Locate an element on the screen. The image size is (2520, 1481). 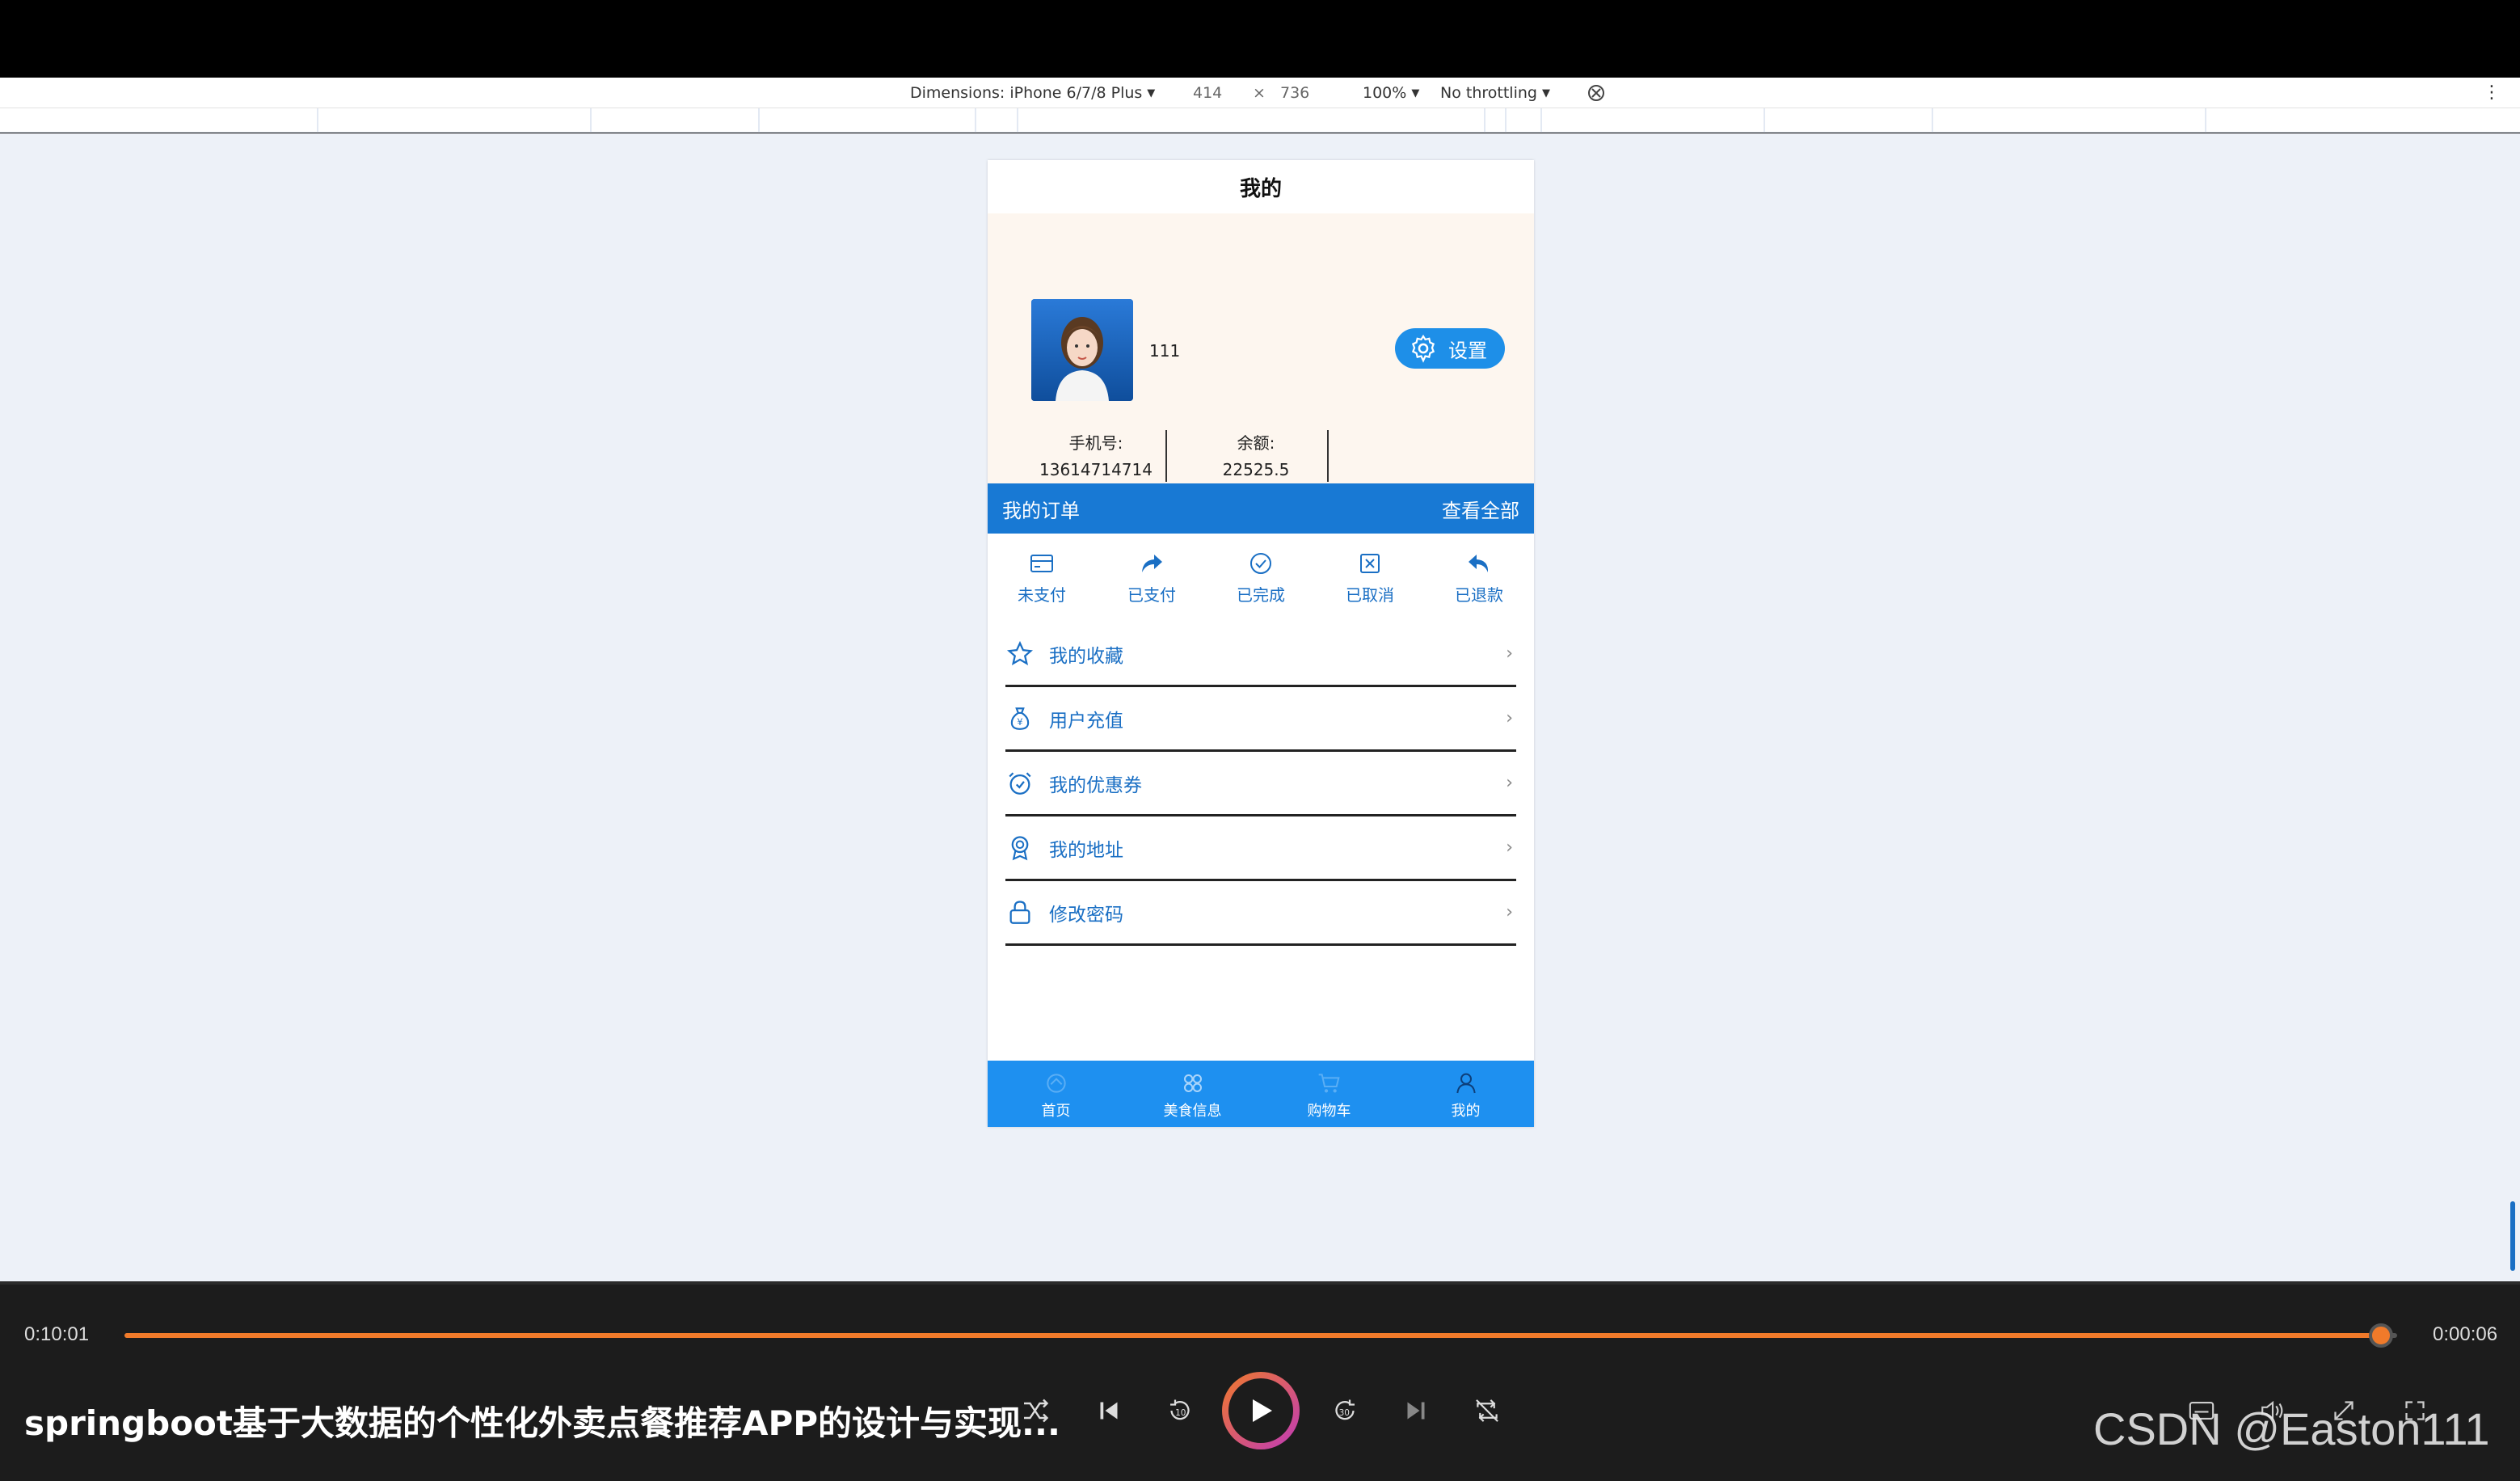
svg-text: 10 is located at coordinates (1180, 1413).